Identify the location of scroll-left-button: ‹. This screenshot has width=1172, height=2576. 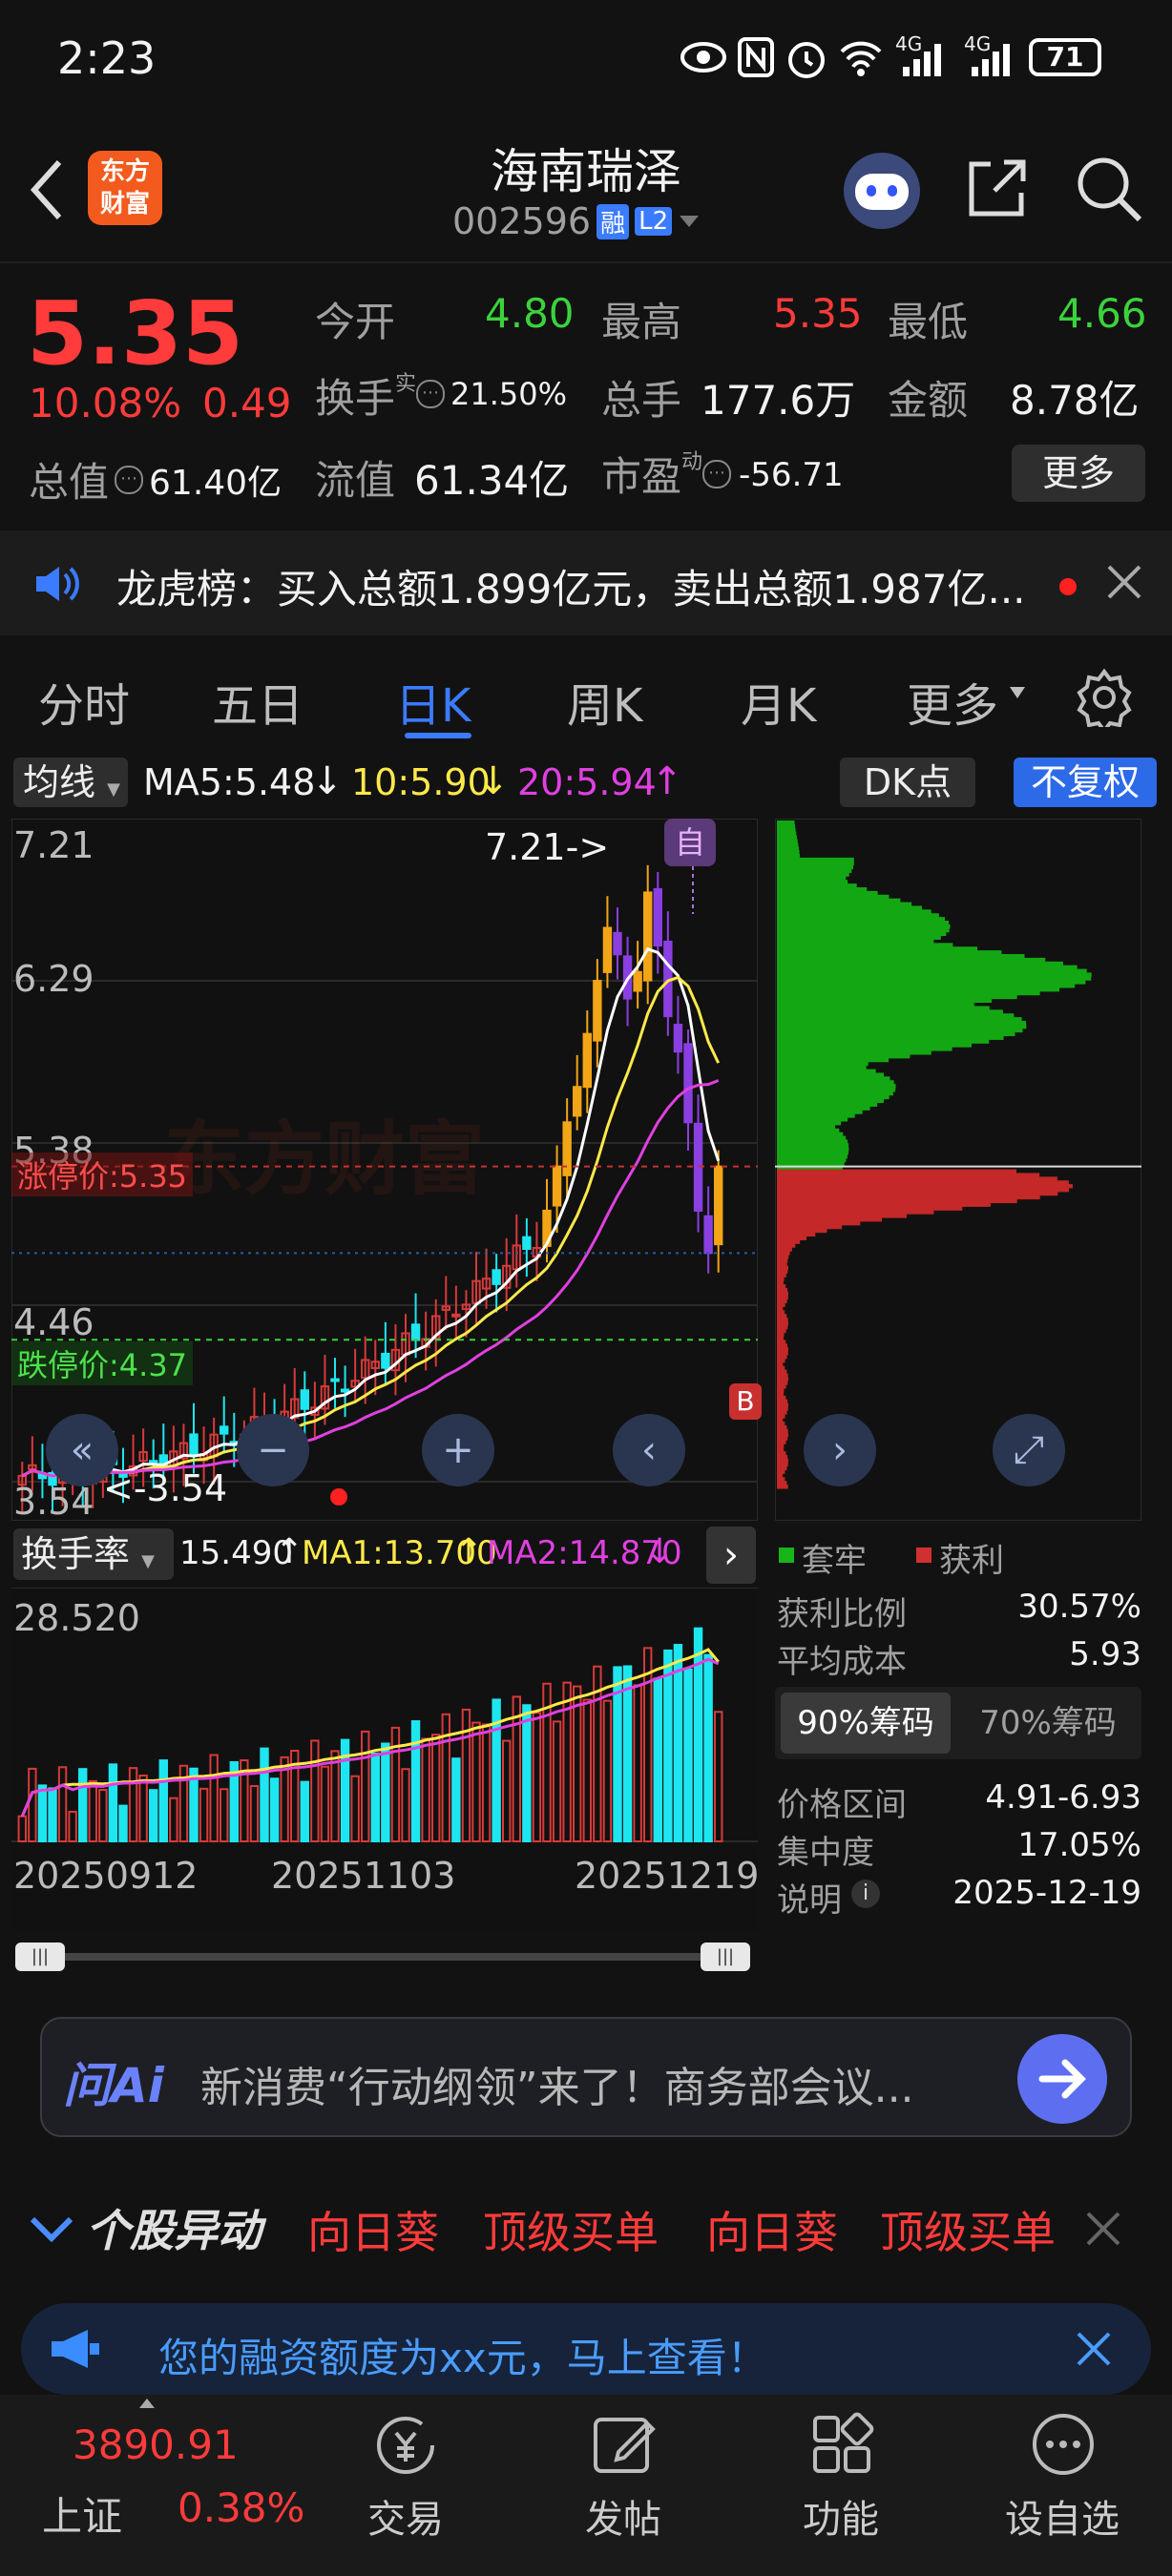
(649, 1450).